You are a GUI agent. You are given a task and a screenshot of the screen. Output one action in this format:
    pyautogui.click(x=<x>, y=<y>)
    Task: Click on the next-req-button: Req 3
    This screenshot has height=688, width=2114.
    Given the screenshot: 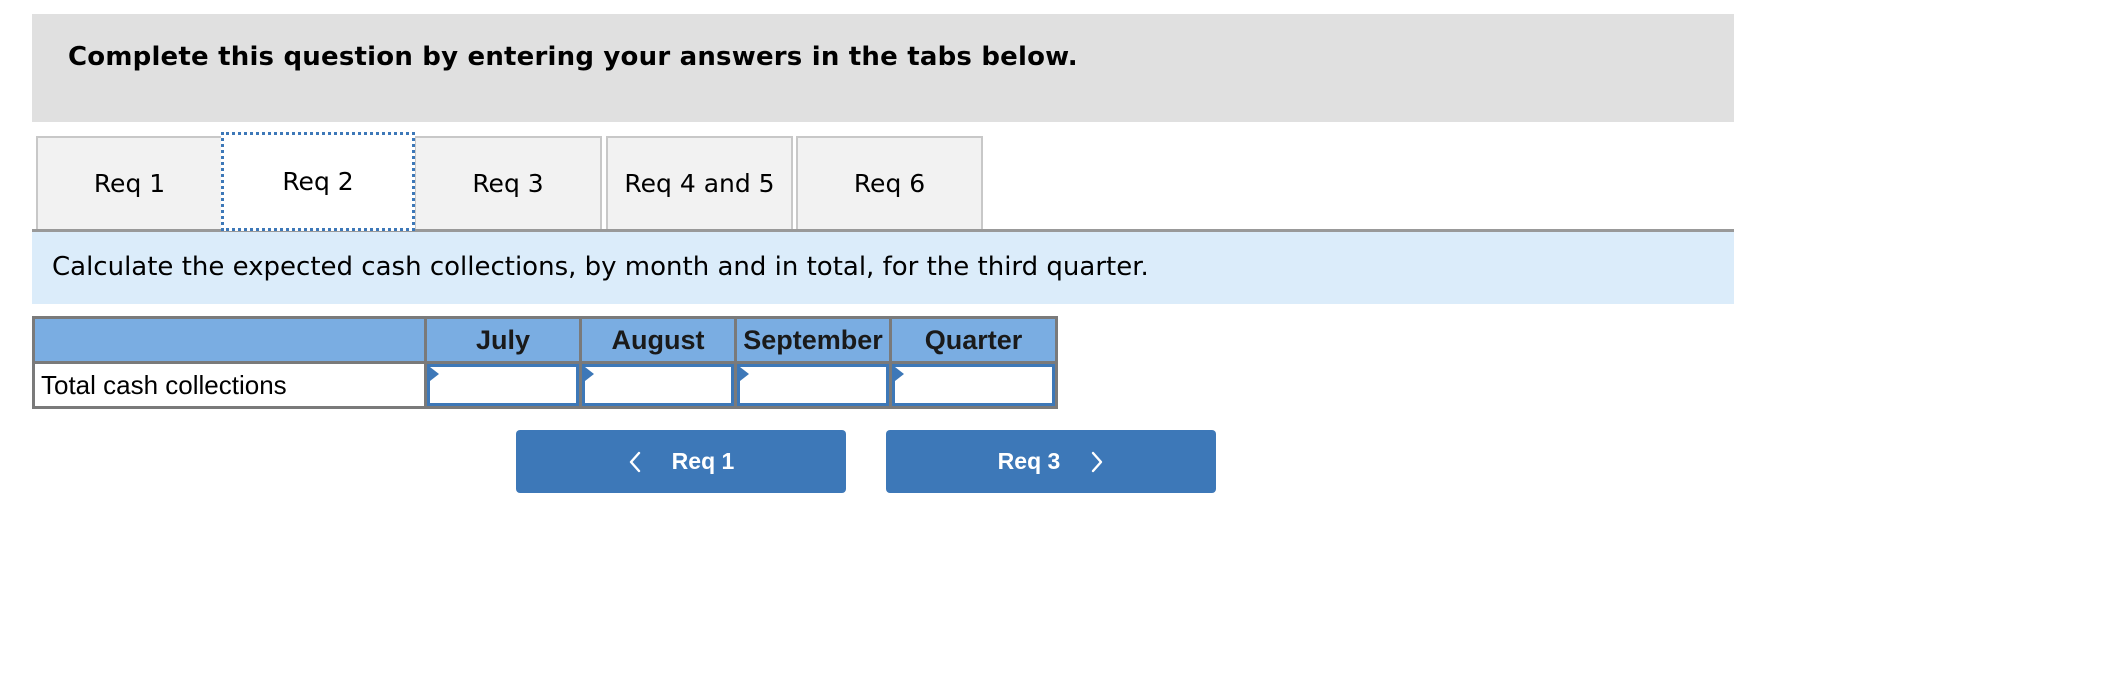 What is the action you would take?
    pyautogui.click(x=1051, y=461)
    